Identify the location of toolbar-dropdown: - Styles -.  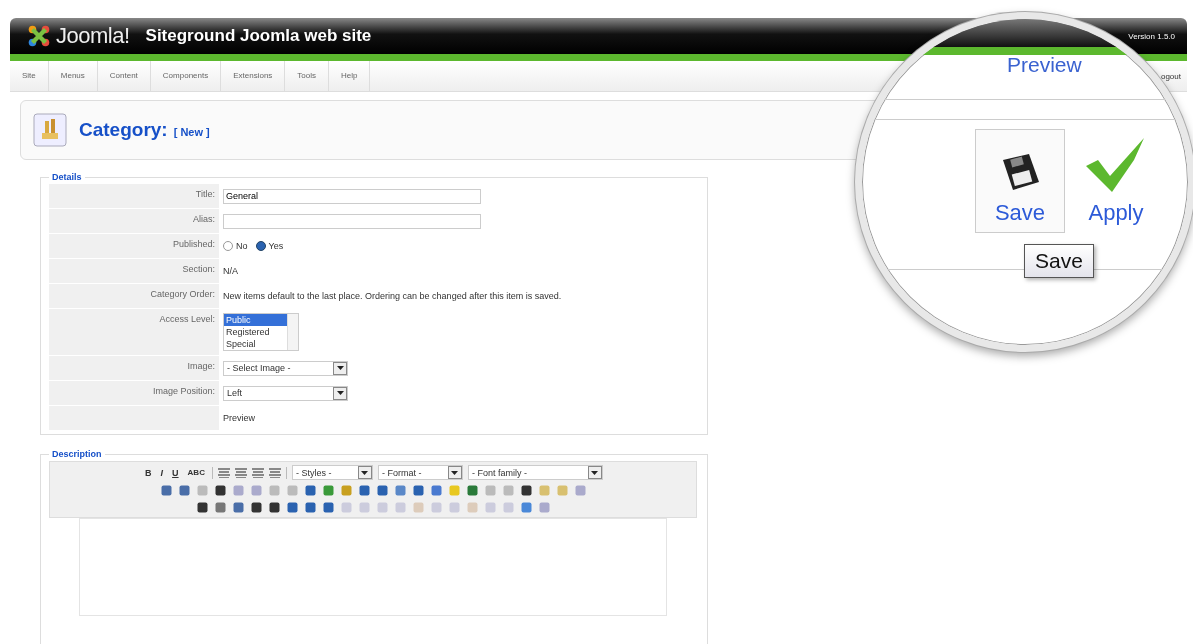
(332, 472).